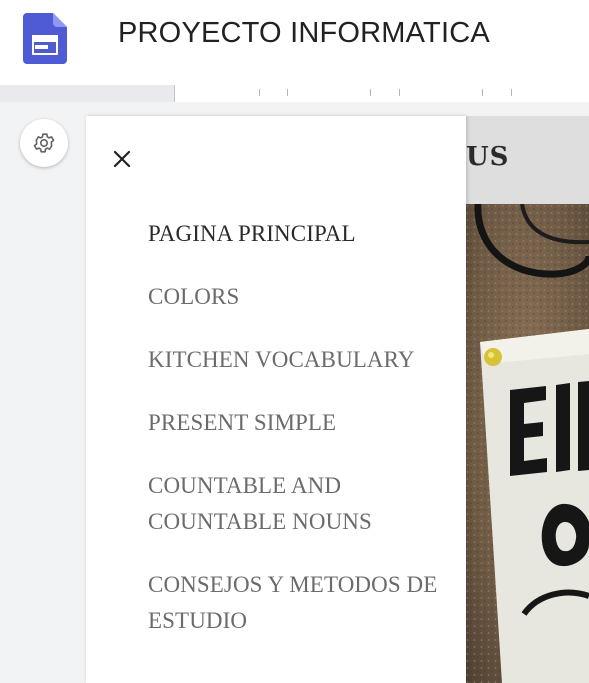  What do you see at coordinates (381, 93) in the screenshot?
I see `ruler-track` at bounding box center [381, 93].